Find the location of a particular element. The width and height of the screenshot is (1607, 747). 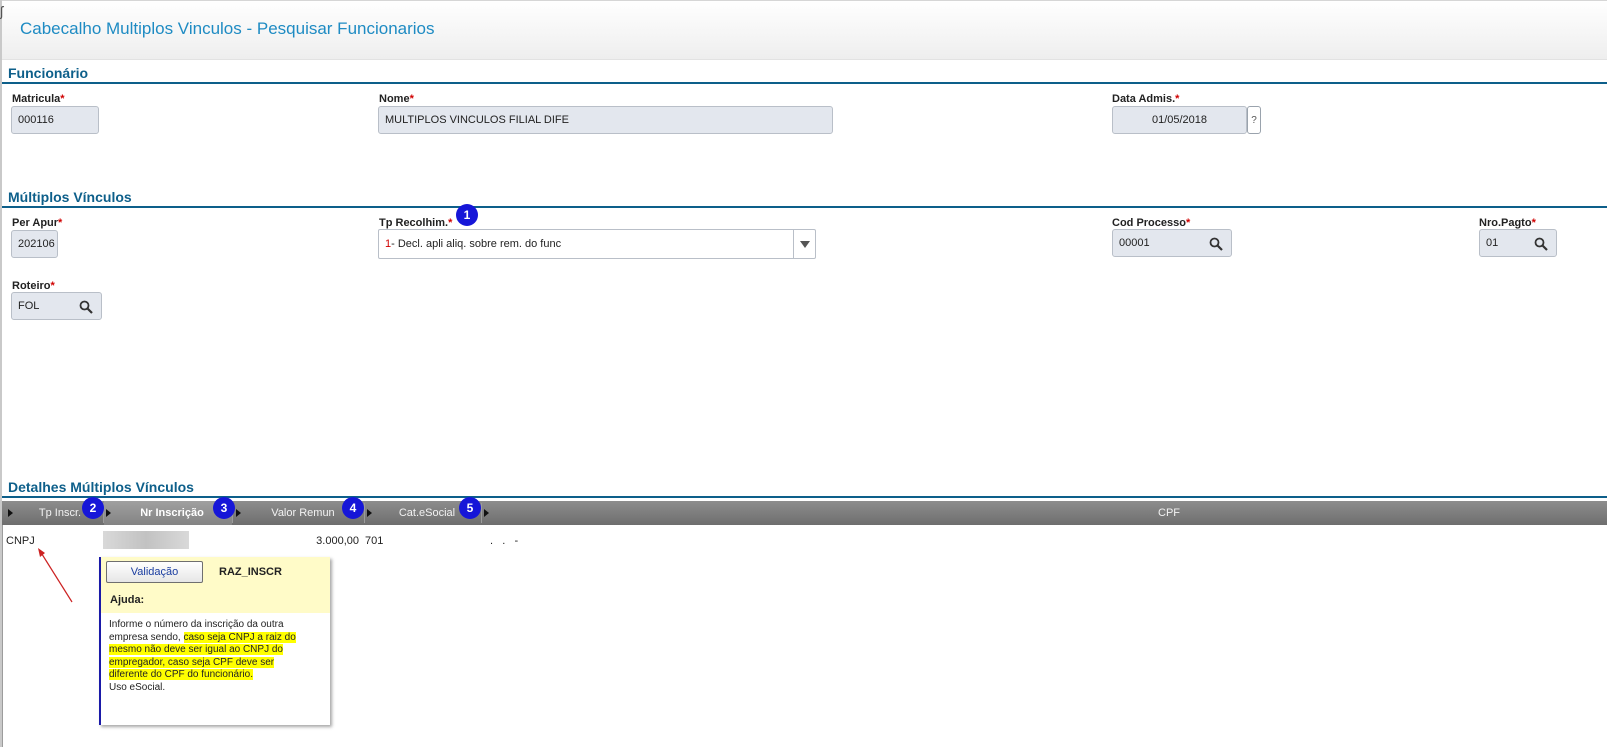

roteiro-field: FOL is located at coordinates (56, 306).